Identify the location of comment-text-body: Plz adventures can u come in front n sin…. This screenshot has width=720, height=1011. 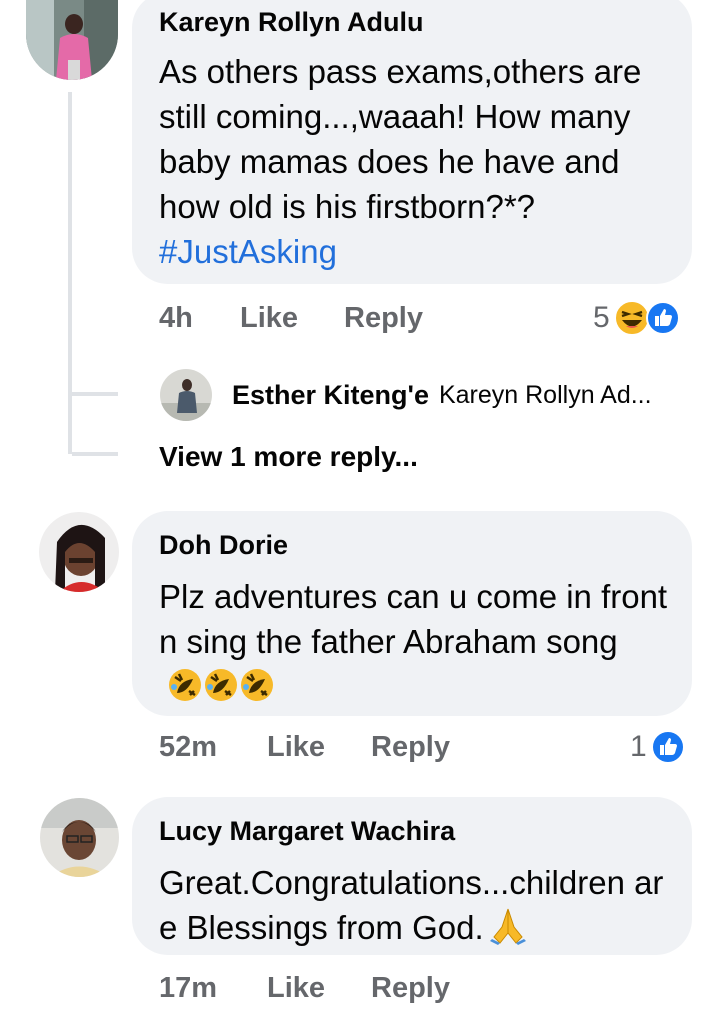
(413, 619).